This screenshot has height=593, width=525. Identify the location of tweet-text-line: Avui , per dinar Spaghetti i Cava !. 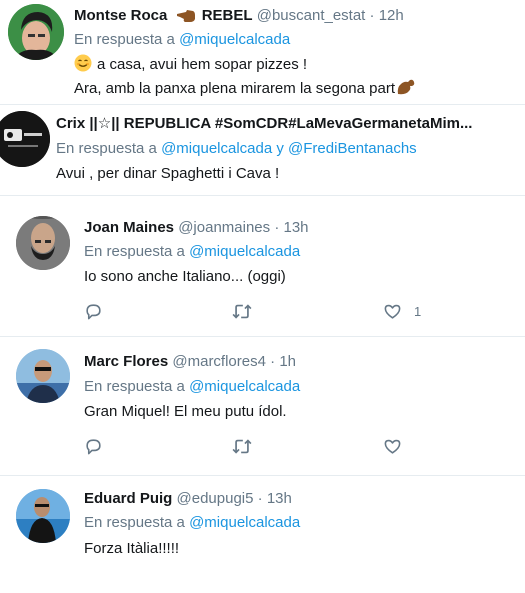
(167, 174).